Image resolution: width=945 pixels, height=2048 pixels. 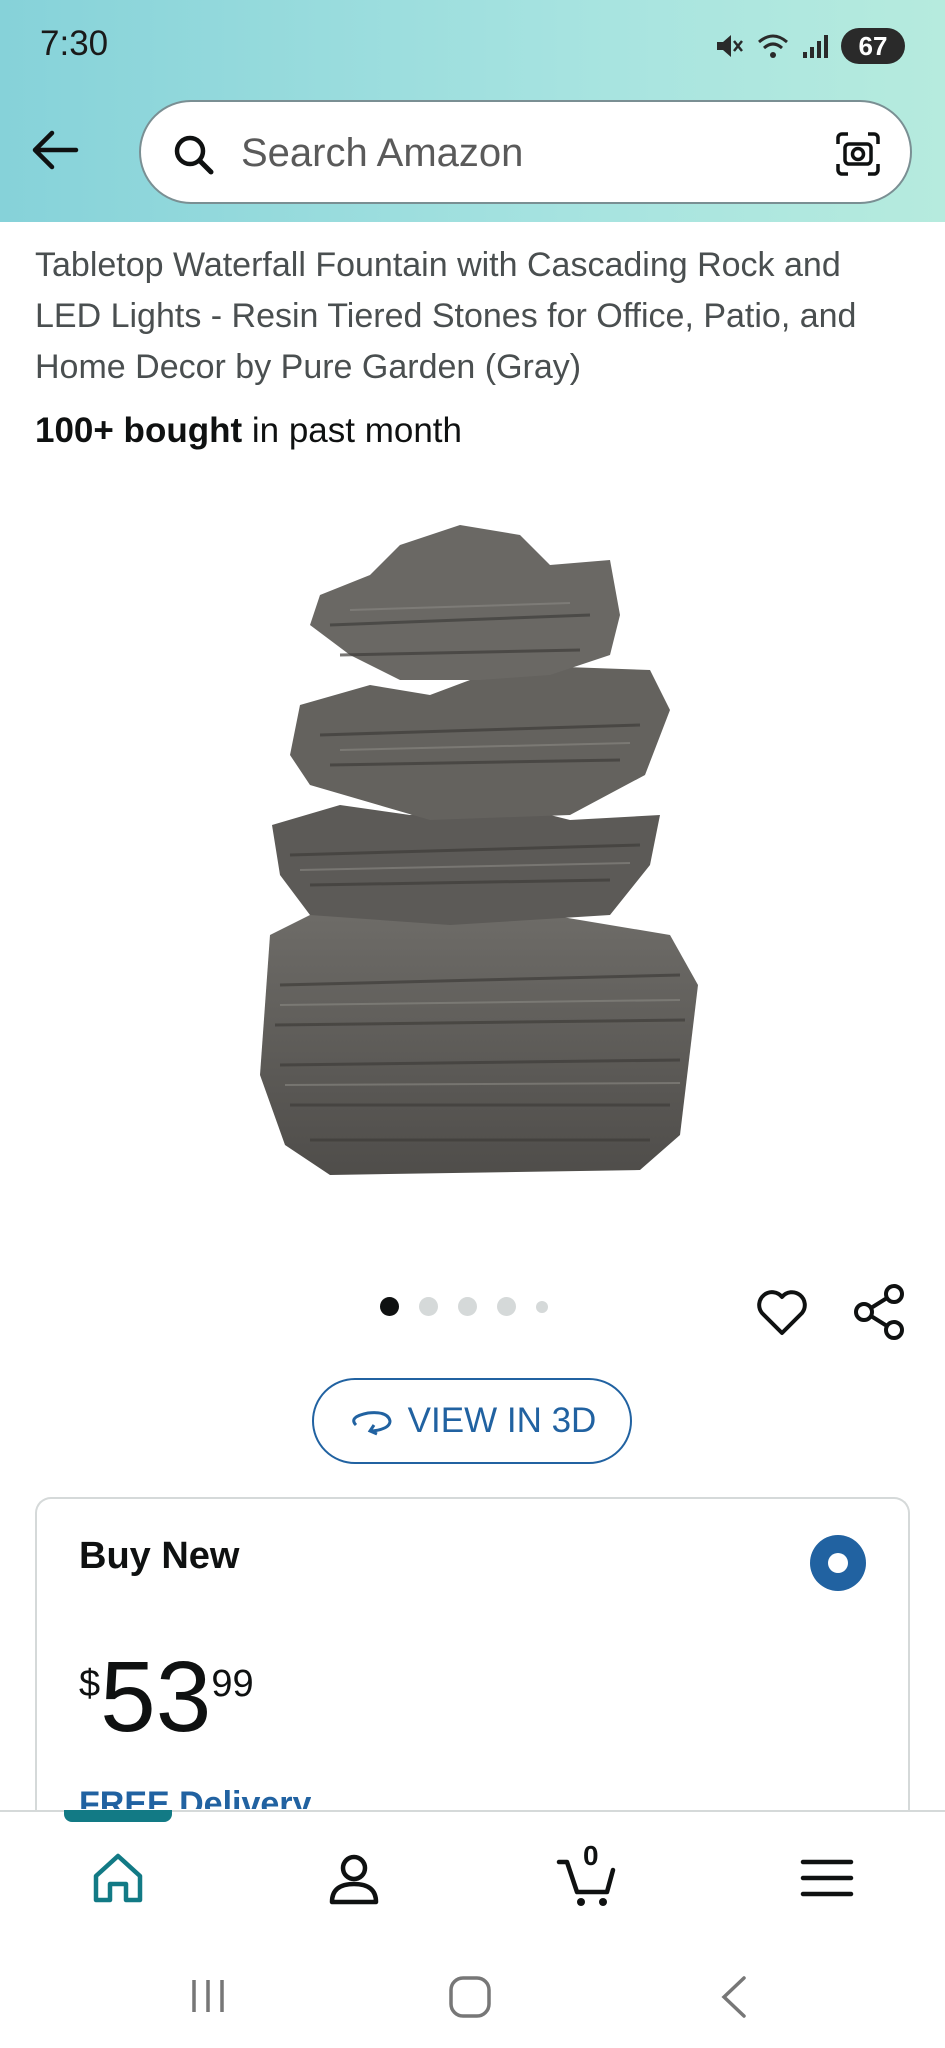 What do you see at coordinates (782, 1313) in the screenshot?
I see `heart-icon` at bounding box center [782, 1313].